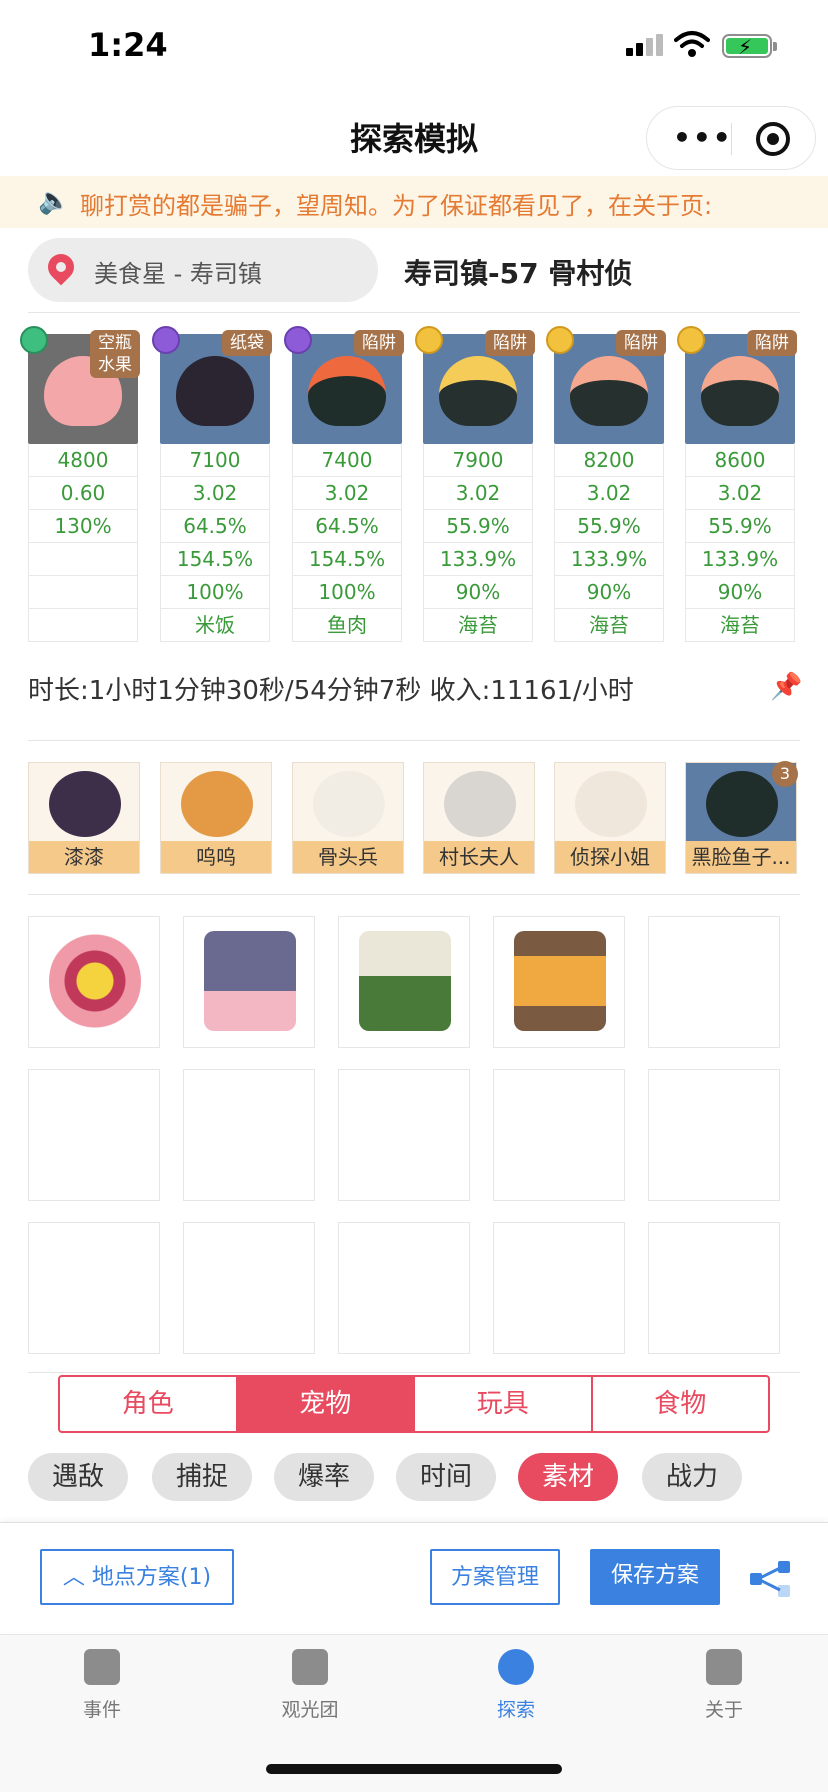  What do you see at coordinates (515, 1710) in the screenshot?
I see `tabbar-explore-label: 探索` at bounding box center [515, 1710].